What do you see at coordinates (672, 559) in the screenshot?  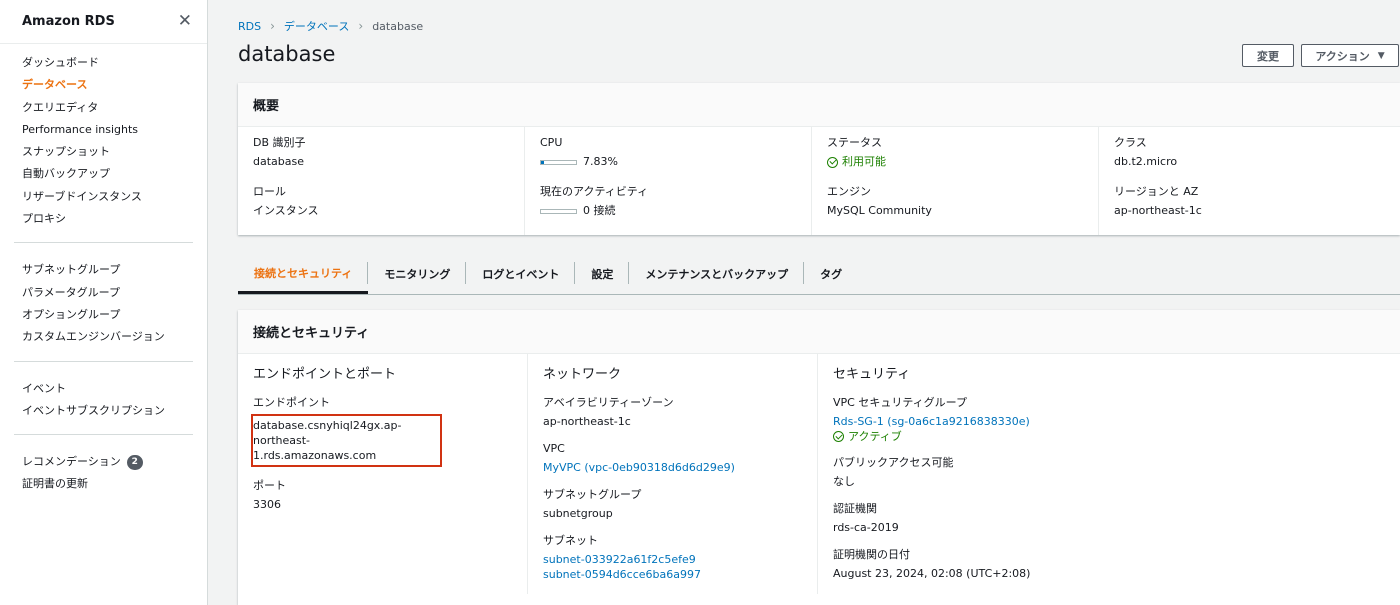 I see `subnet-link: subnet-033922a61f2c5efe9` at bounding box center [672, 559].